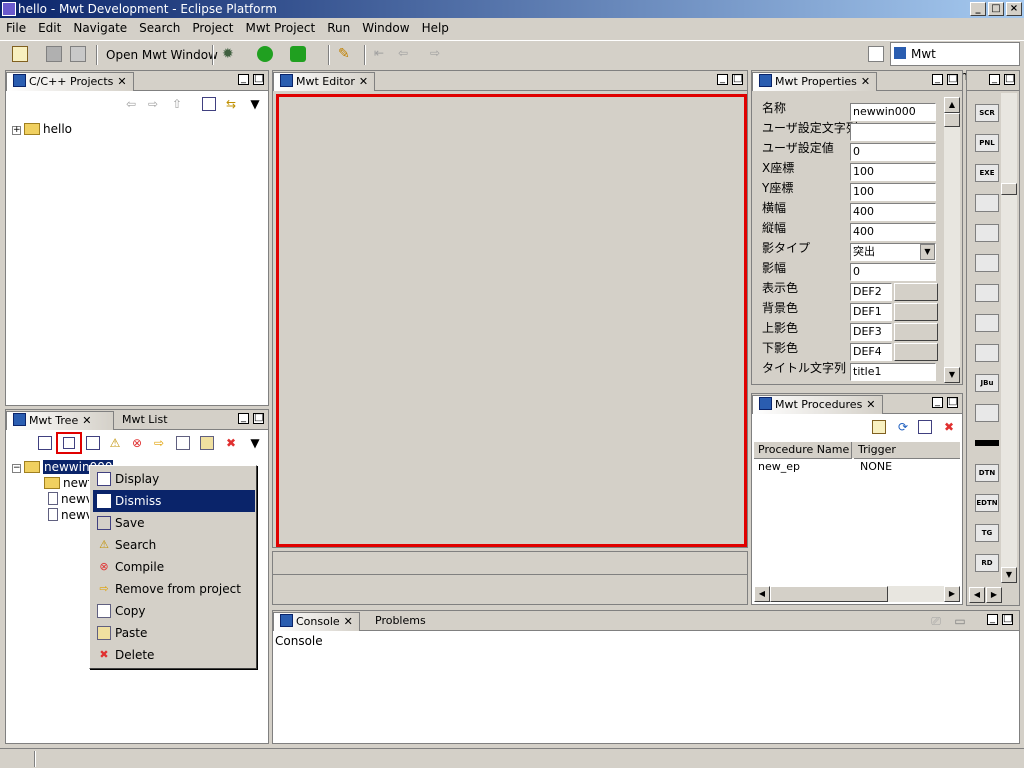 The image size is (1024, 768). I want to click on prop-shadow-width-field: 0, so click(893, 272).